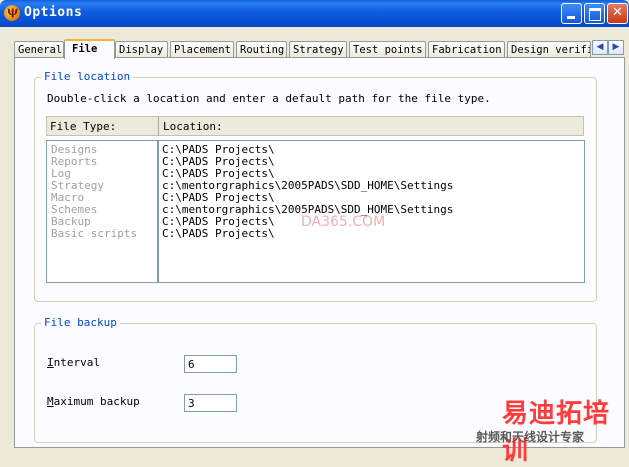 This screenshot has height=467, width=629. I want to click on maximum-backup-label-text: aximum backup, so click(96, 401).